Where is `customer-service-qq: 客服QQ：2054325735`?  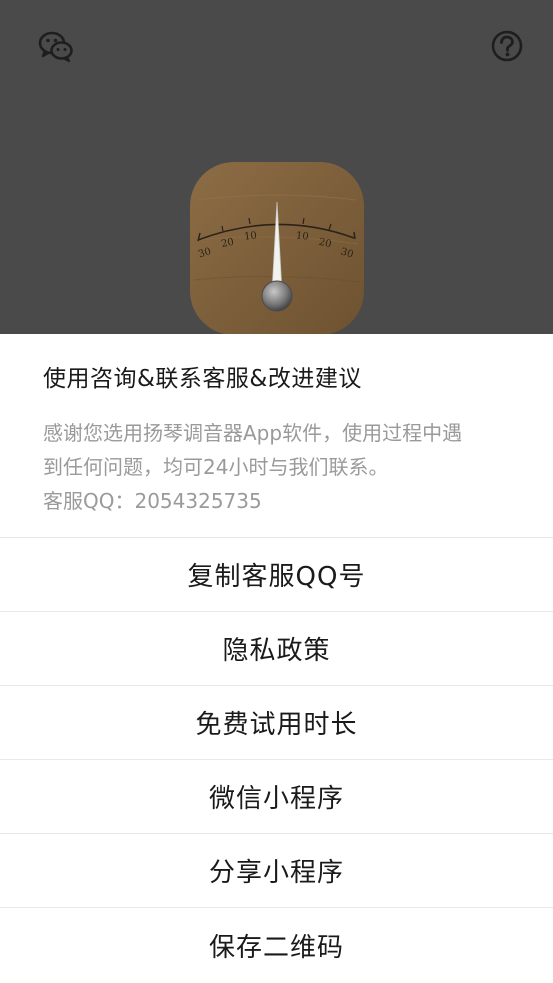 customer-service-qq: 客服QQ：2054325735 is located at coordinates (152, 501).